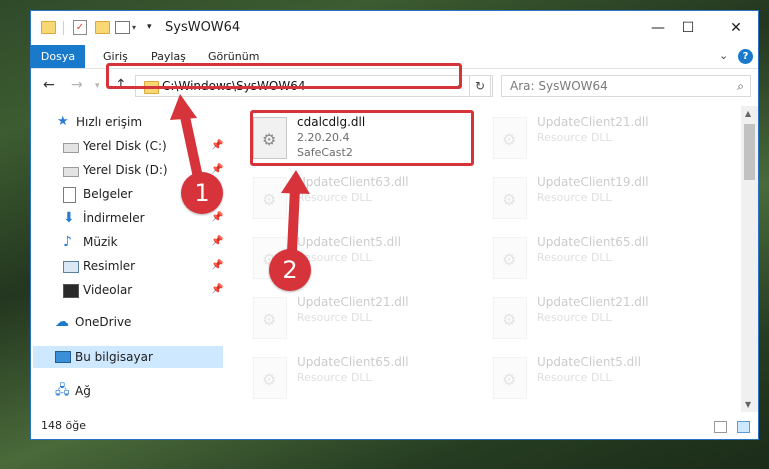 The height and width of the screenshot is (469, 769). What do you see at coordinates (295, 182) in the screenshot?
I see `arrow-two-head` at bounding box center [295, 182].